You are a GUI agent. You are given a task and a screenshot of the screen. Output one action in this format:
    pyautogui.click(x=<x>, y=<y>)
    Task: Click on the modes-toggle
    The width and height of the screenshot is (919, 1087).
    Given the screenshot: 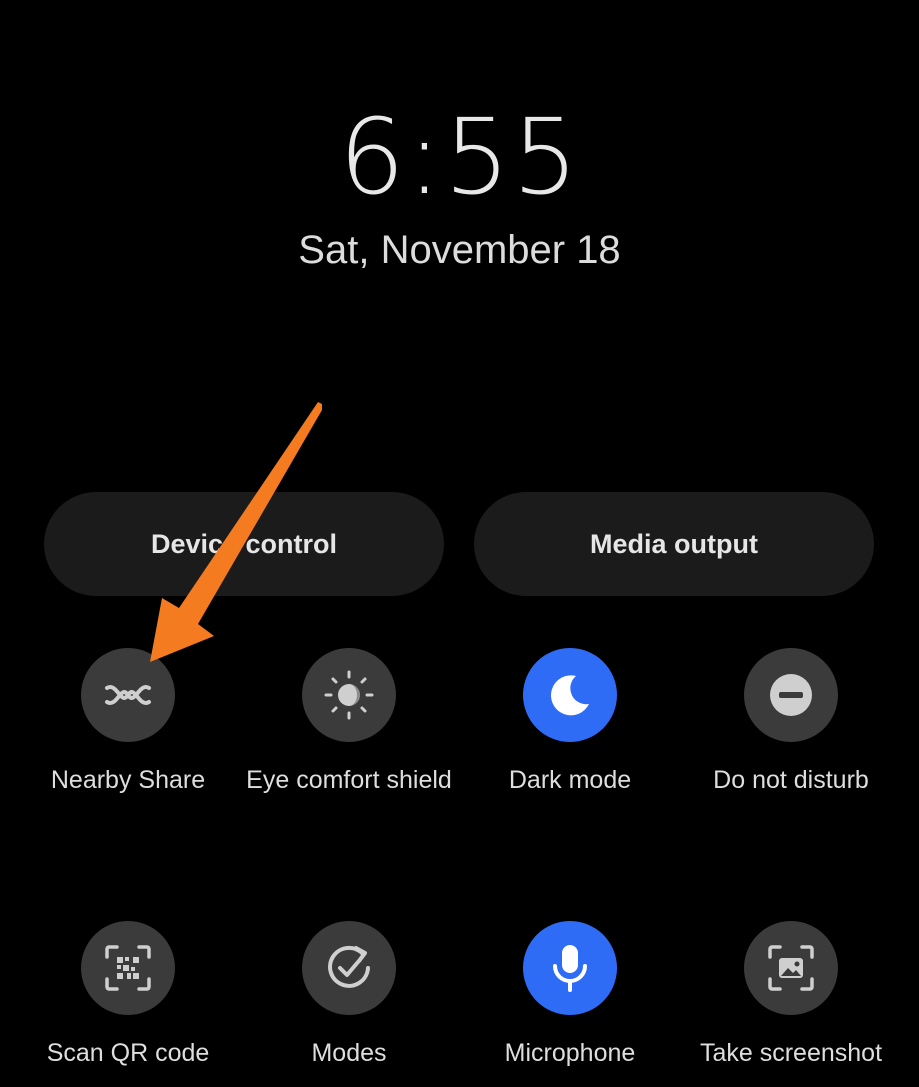 What is the action you would take?
    pyautogui.click(x=349, y=968)
    